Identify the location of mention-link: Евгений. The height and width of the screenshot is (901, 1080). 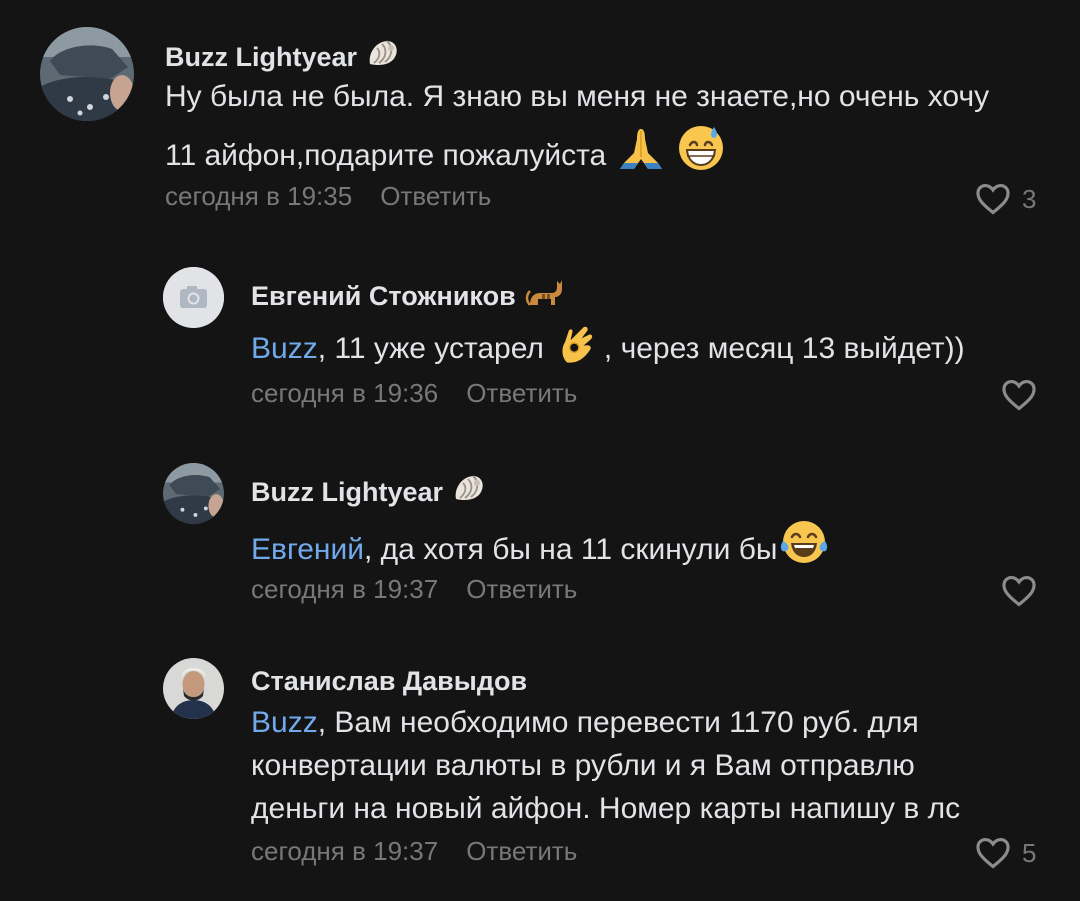
(307, 549).